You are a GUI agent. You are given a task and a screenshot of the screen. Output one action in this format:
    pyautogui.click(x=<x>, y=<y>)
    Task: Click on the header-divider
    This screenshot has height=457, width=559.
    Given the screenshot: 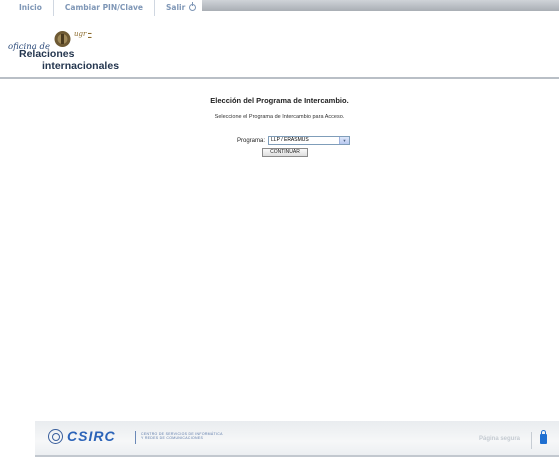 What is the action you would take?
    pyautogui.click(x=279, y=78)
    